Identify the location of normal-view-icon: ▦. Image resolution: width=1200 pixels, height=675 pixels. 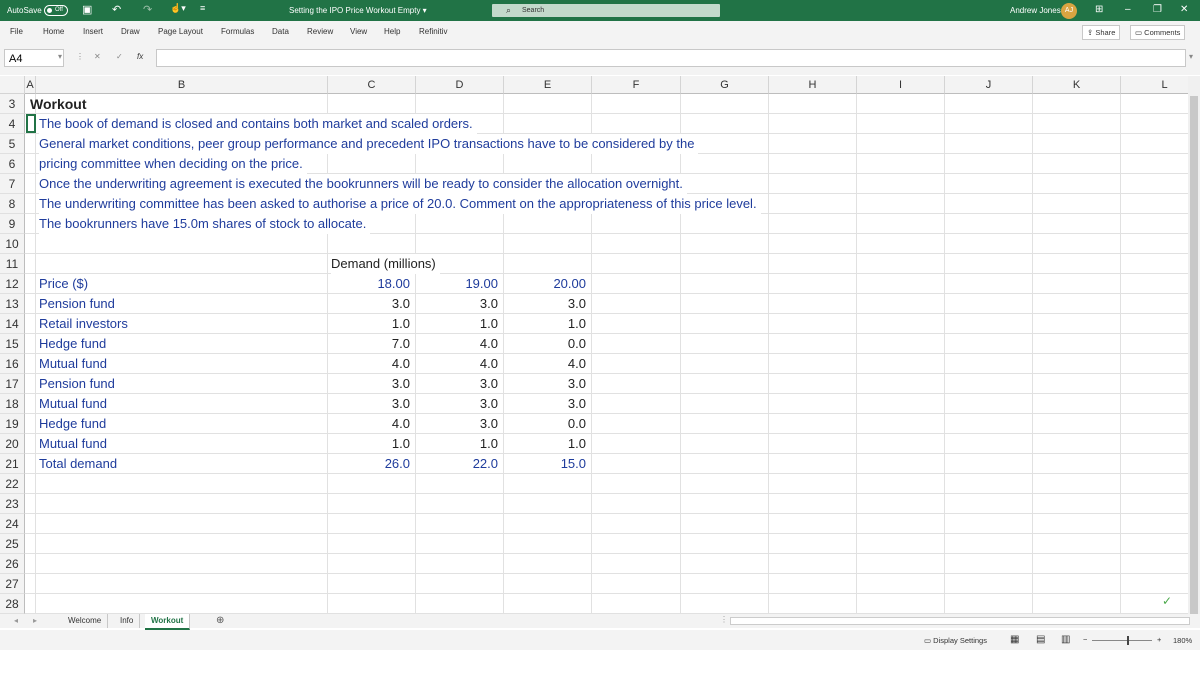
(1014, 639).